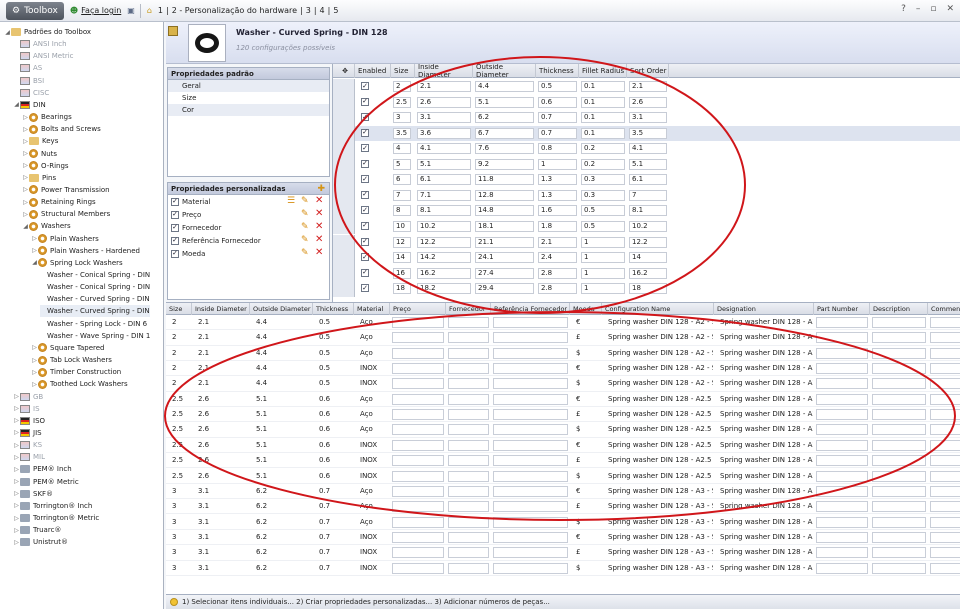 The image size is (960, 609). What do you see at coordinates (765, 522) in the screenshot?
I see `part-cell: Spring washer DIN 128 - A3` at bounding box center [765, 522].